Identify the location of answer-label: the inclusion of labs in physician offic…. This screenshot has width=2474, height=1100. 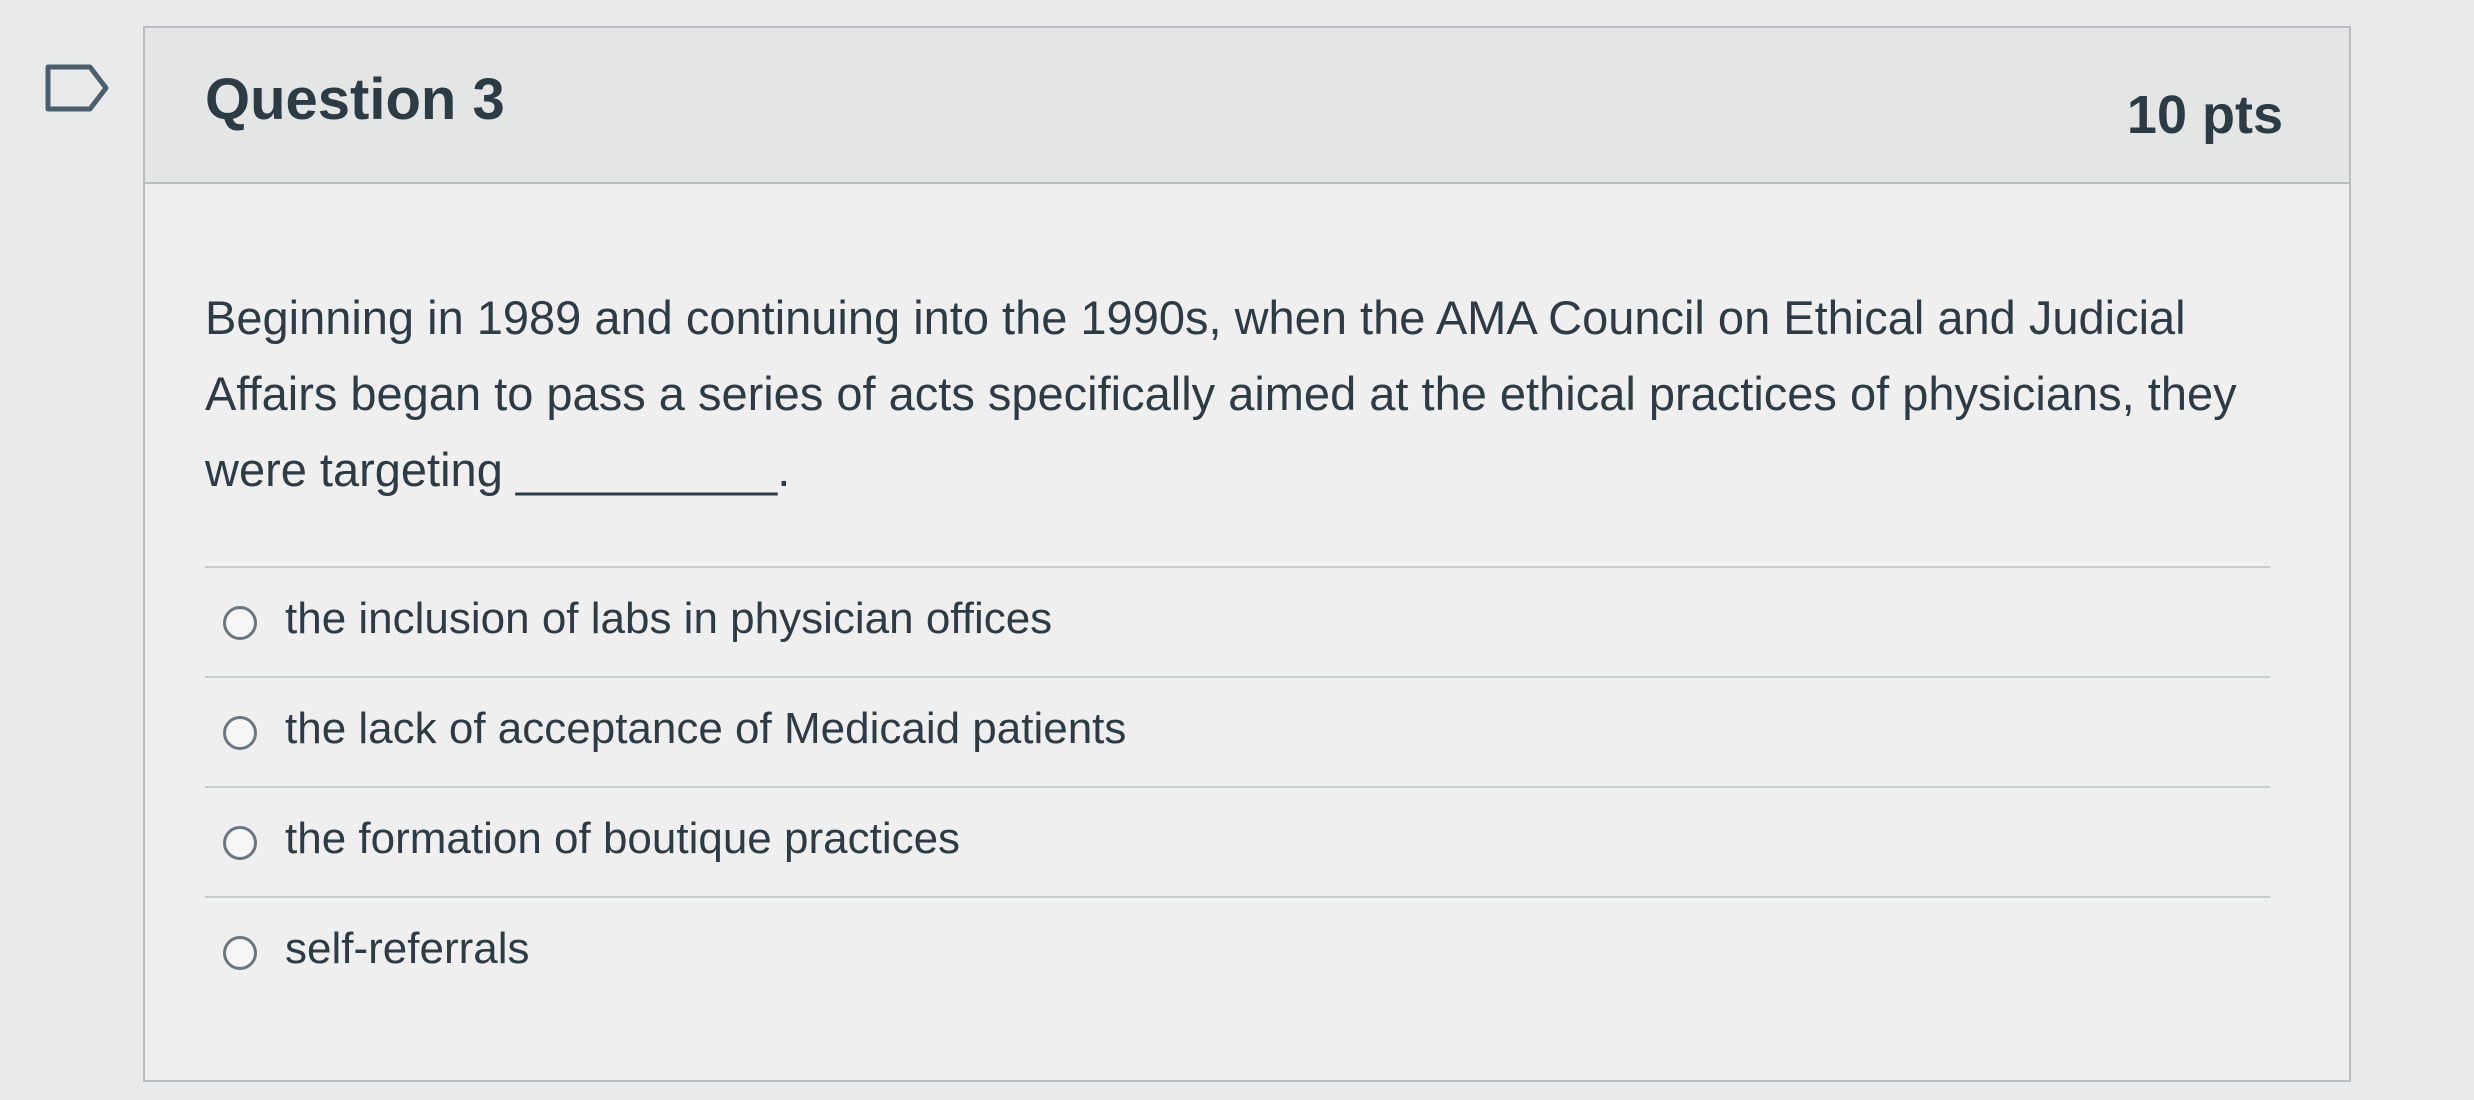
(668, 619).